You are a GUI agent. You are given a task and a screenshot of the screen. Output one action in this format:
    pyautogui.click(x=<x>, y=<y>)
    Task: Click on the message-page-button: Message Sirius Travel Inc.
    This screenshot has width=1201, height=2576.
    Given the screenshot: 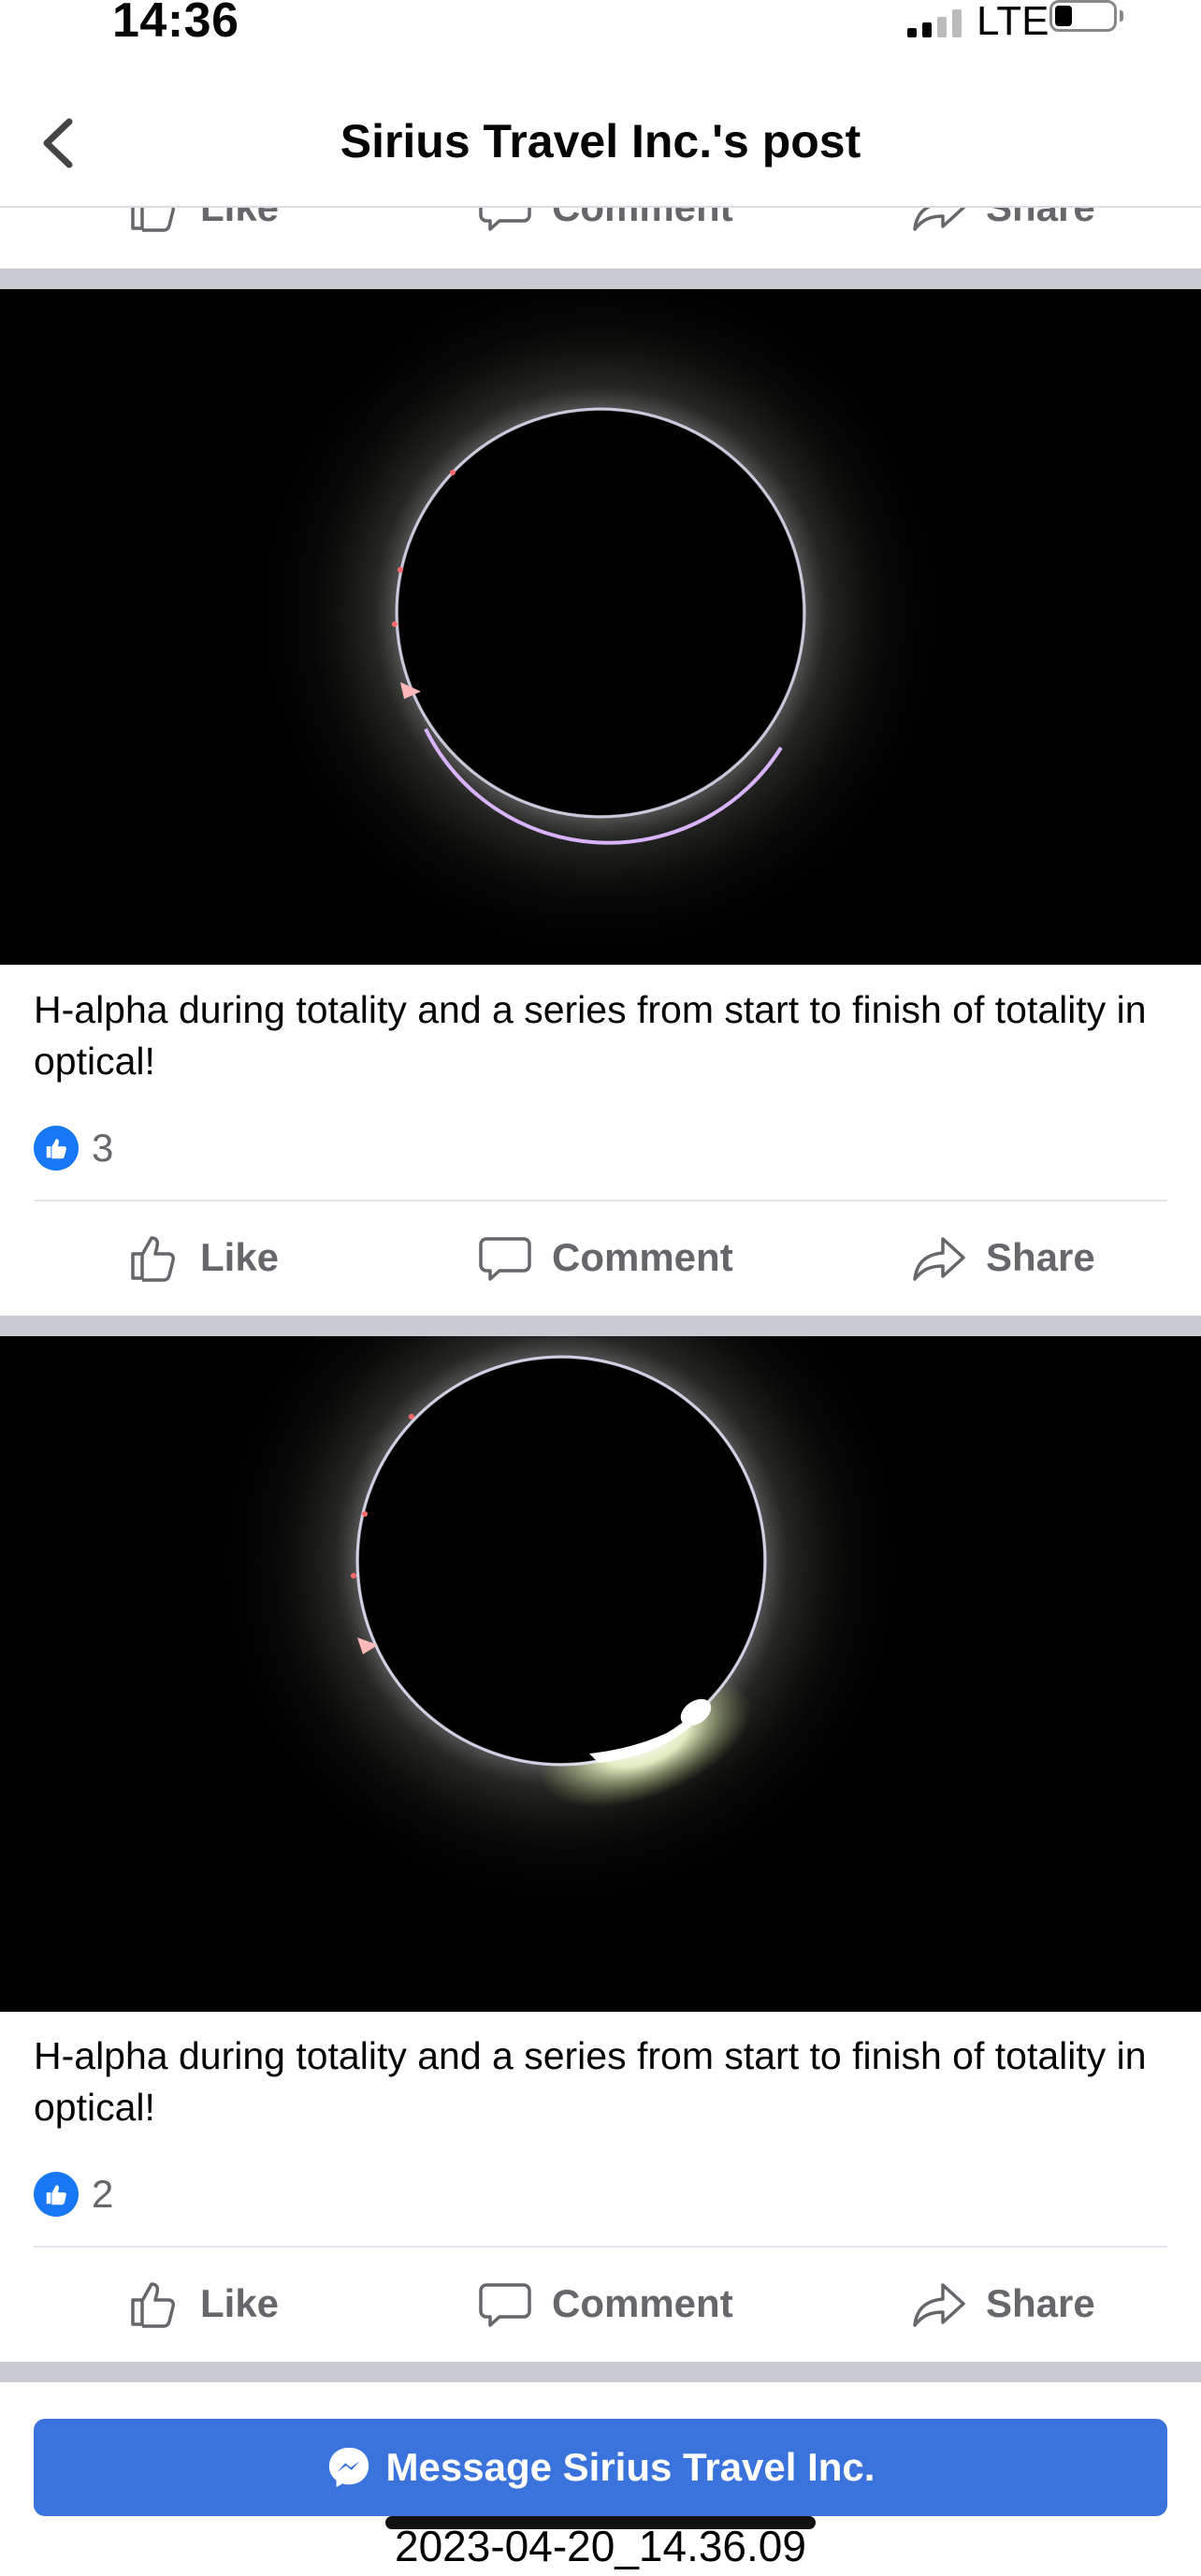 What is the action you would take?
    pyautogui.click(x=600, y=2467)
    